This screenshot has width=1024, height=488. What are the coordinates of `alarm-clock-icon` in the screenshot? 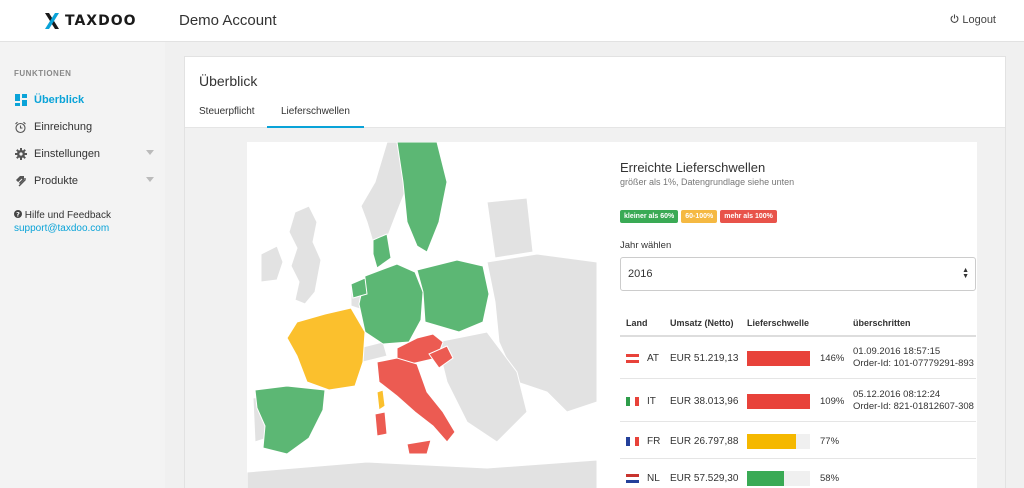 It's located at (20, 127).